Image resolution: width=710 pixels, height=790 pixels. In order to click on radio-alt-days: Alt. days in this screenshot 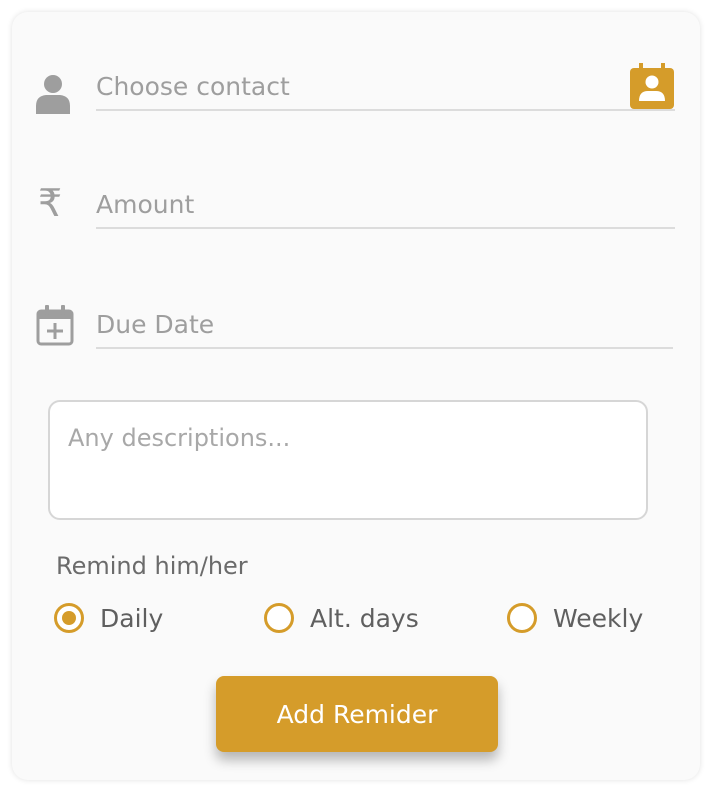, I will do `click(341, 618)`.